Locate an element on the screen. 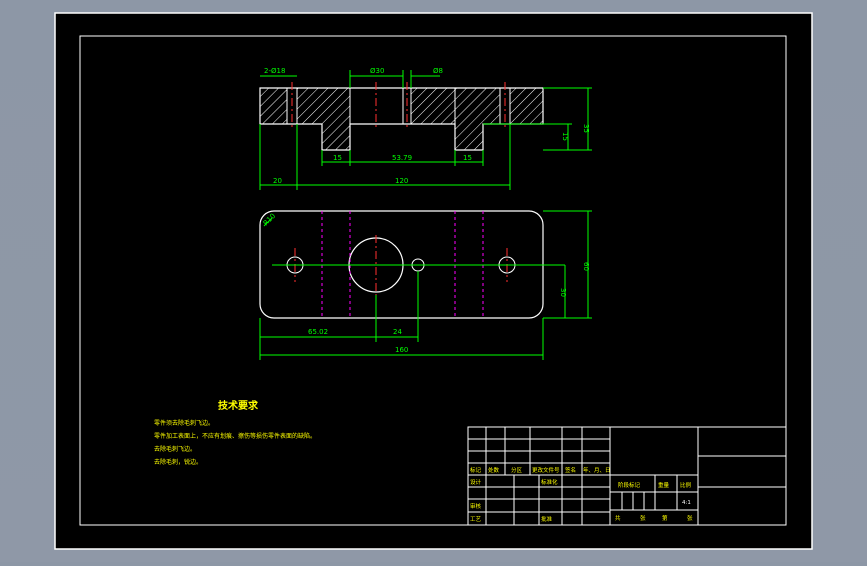  tb-stage-mark: 阶段标记 is located at coordinates (629, 485).